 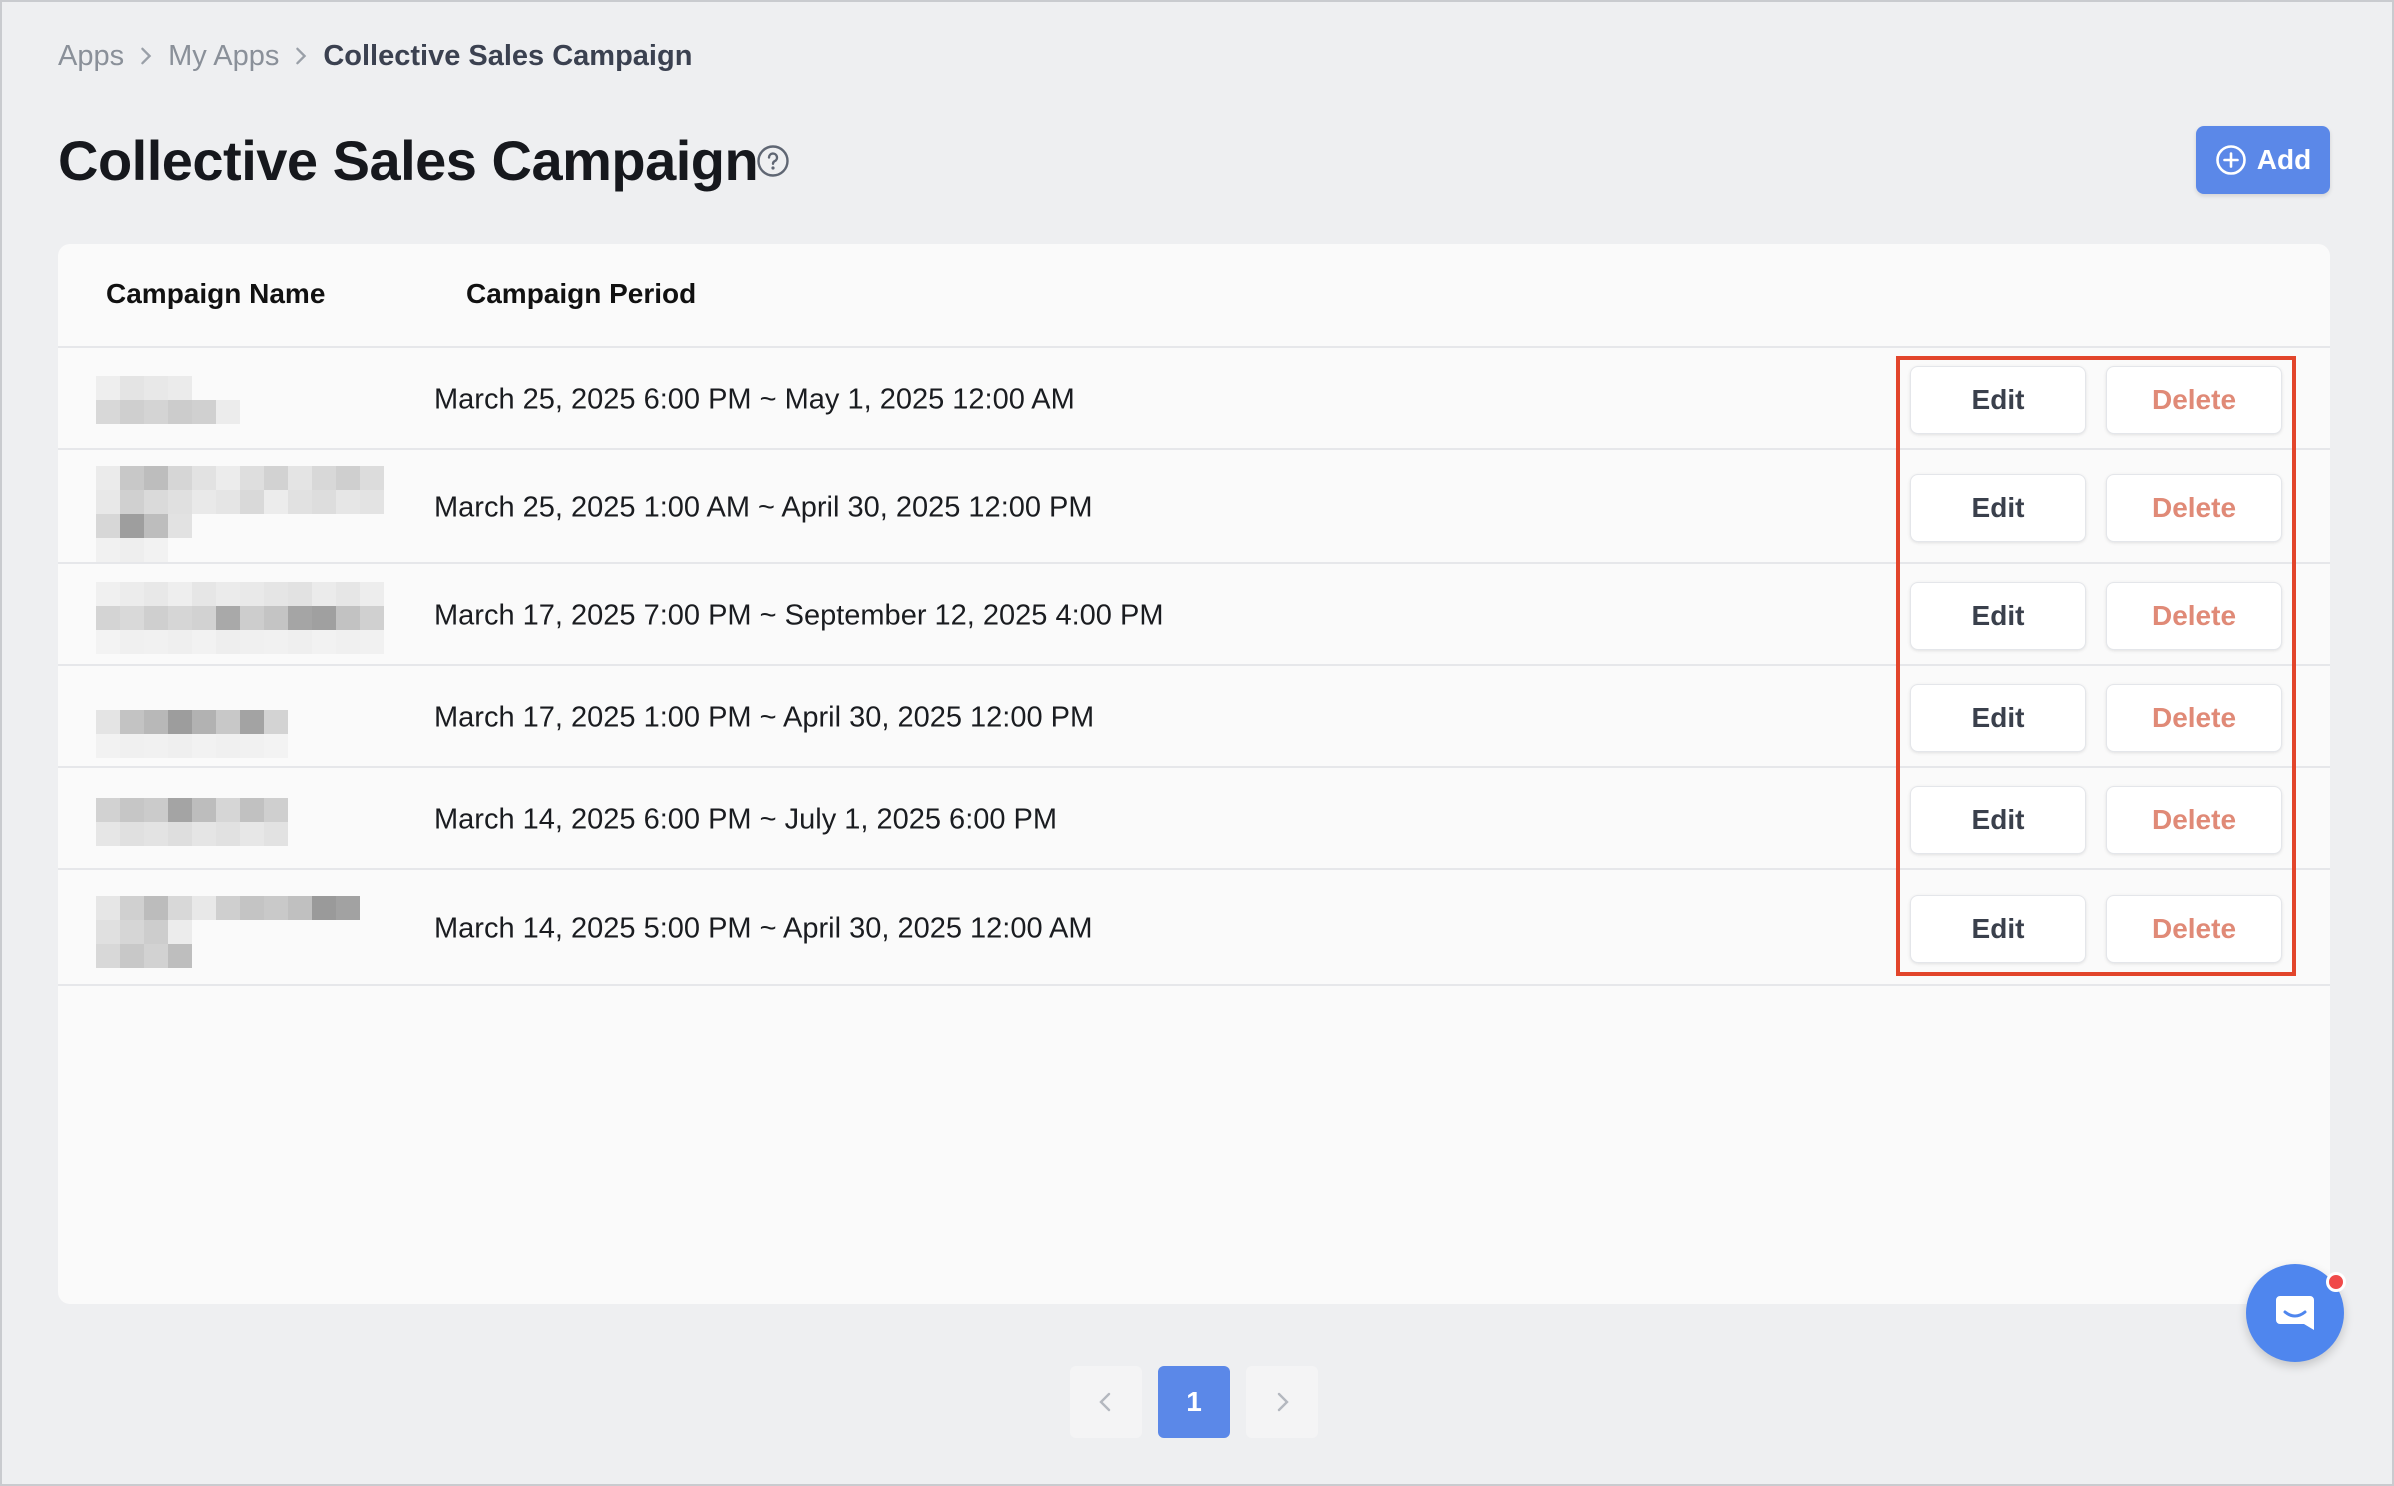 What do you see at coordinates (408, 160) in the screenshot?
I see `page-title: Collective Sales Campaign` at bounding box center [408, 160].